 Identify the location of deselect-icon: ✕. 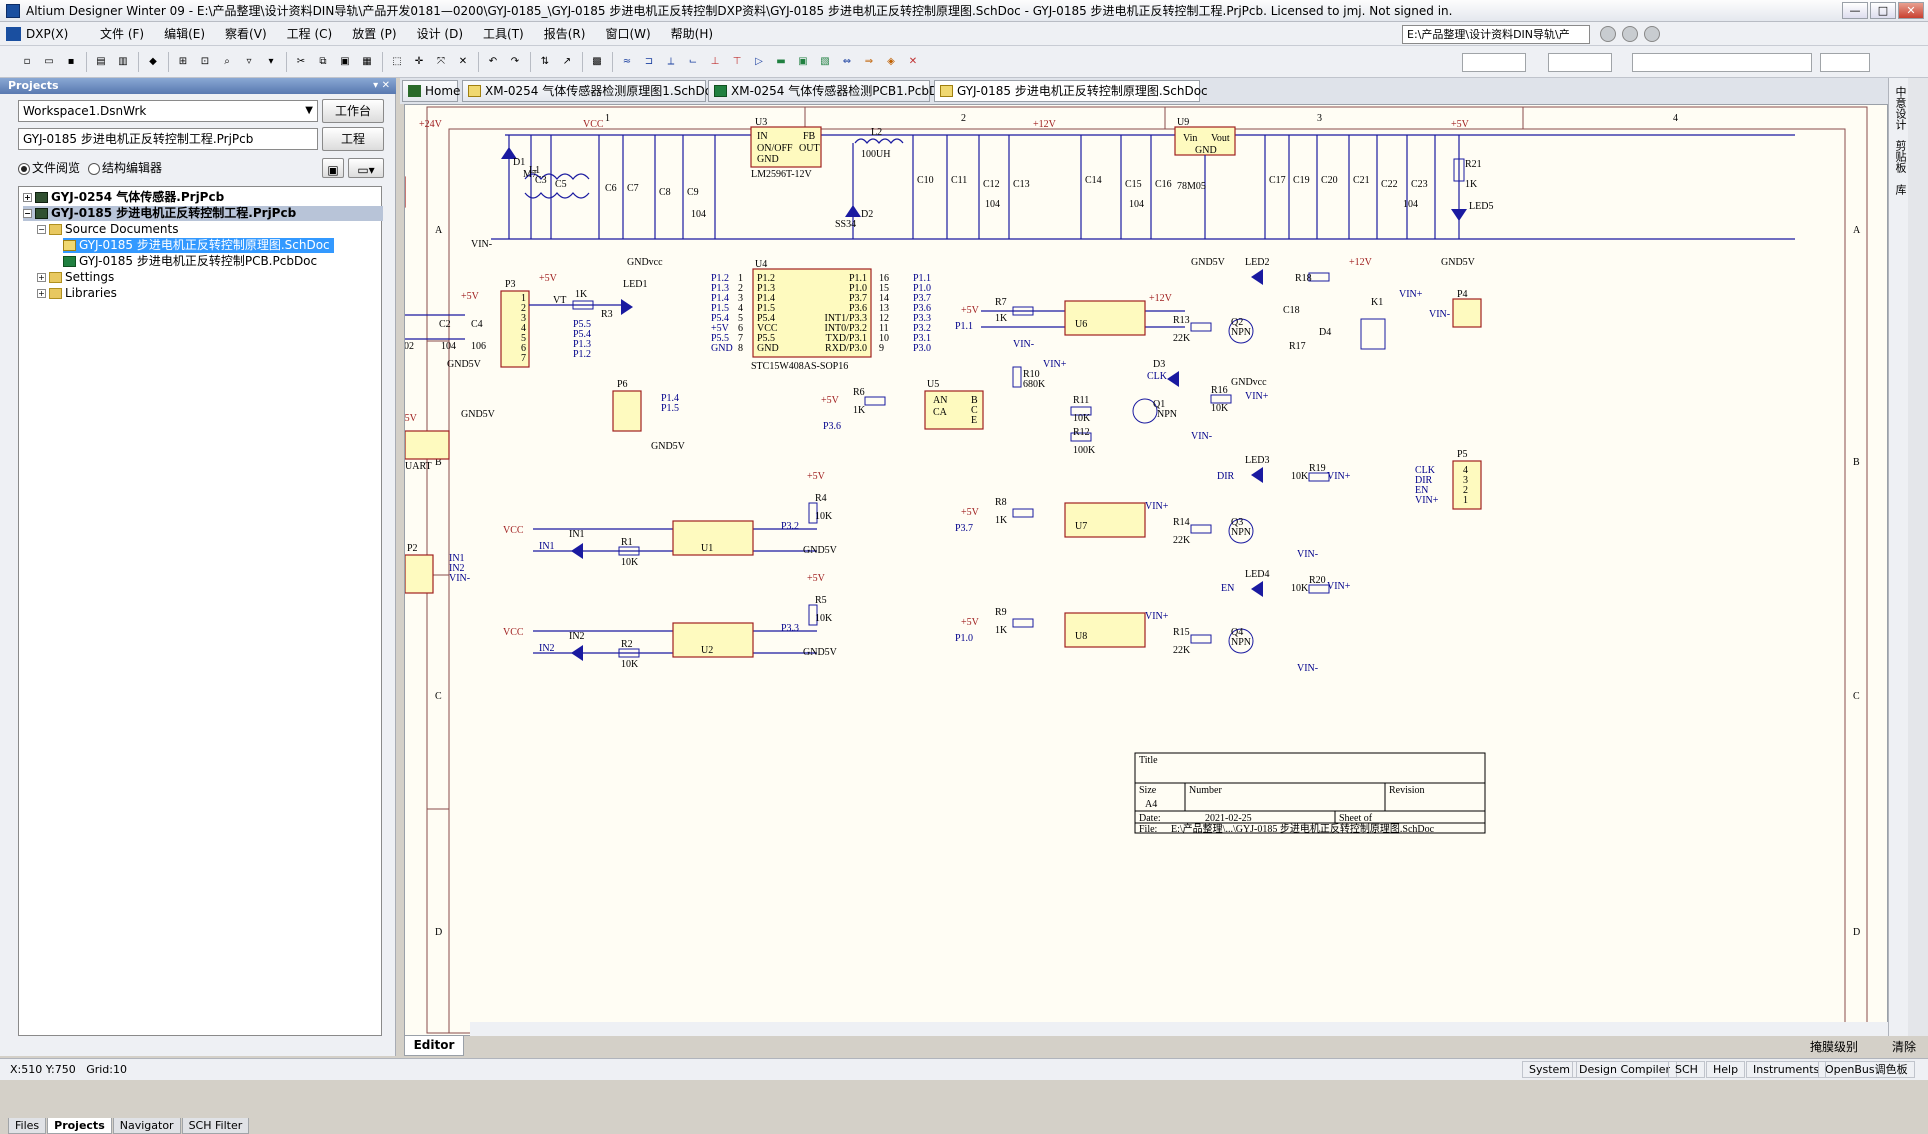
(463, 62).